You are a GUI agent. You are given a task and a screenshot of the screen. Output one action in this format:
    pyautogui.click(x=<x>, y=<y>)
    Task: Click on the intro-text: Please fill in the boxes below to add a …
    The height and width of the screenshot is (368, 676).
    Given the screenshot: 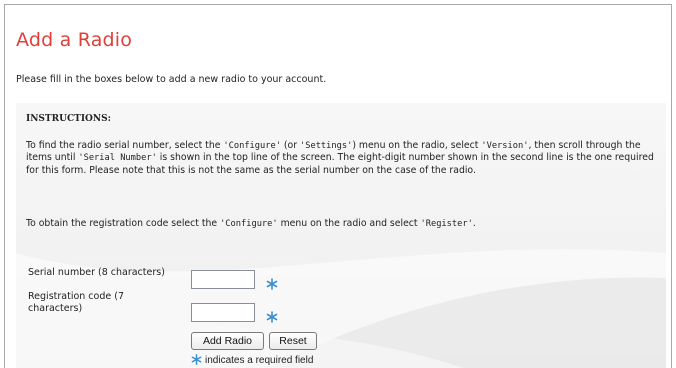 What is the action you would take?
    pyautogui.click(x=171, y=79)
    